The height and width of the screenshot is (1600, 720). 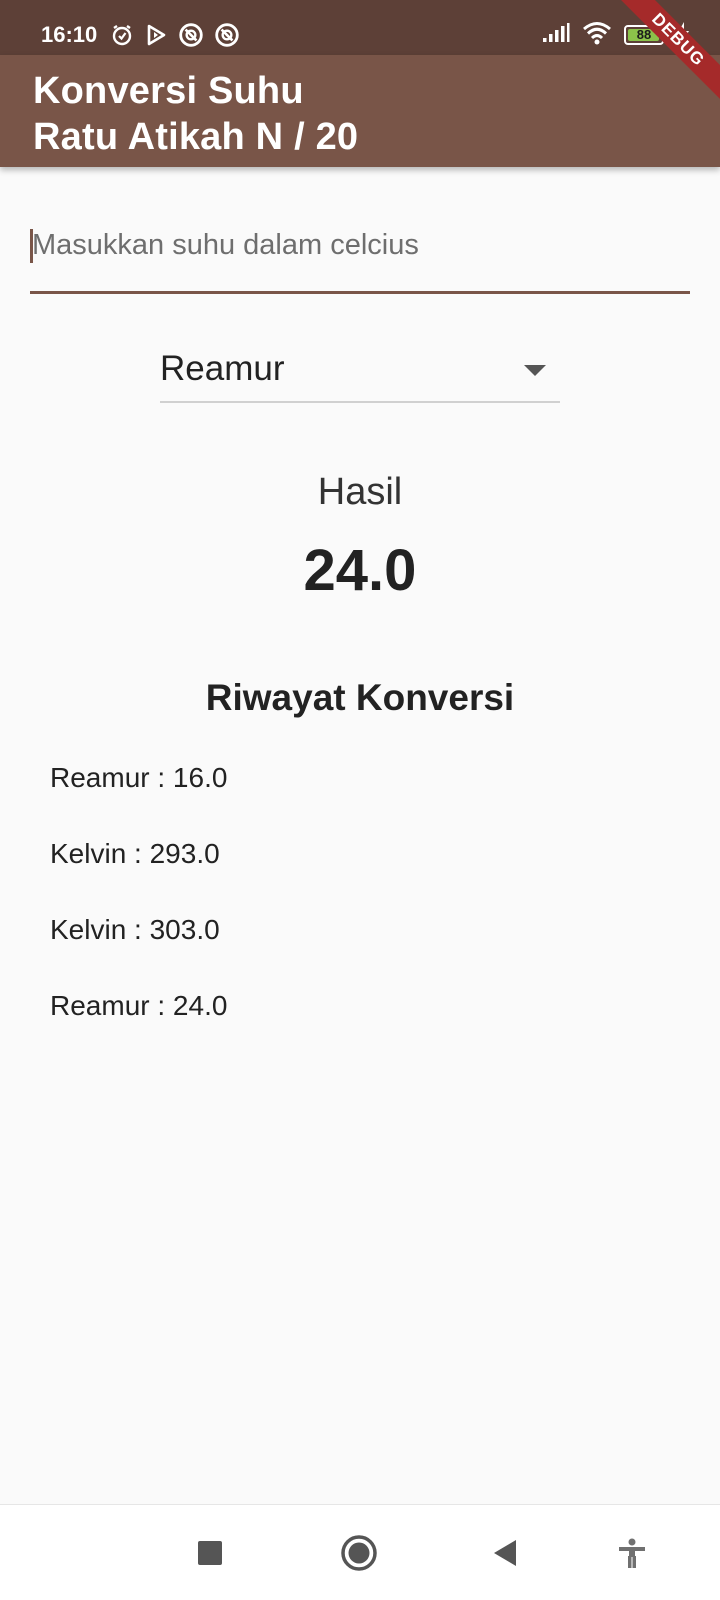 I want to click on dropdown-selected-value: Reamur, so click(x=222, y=368).